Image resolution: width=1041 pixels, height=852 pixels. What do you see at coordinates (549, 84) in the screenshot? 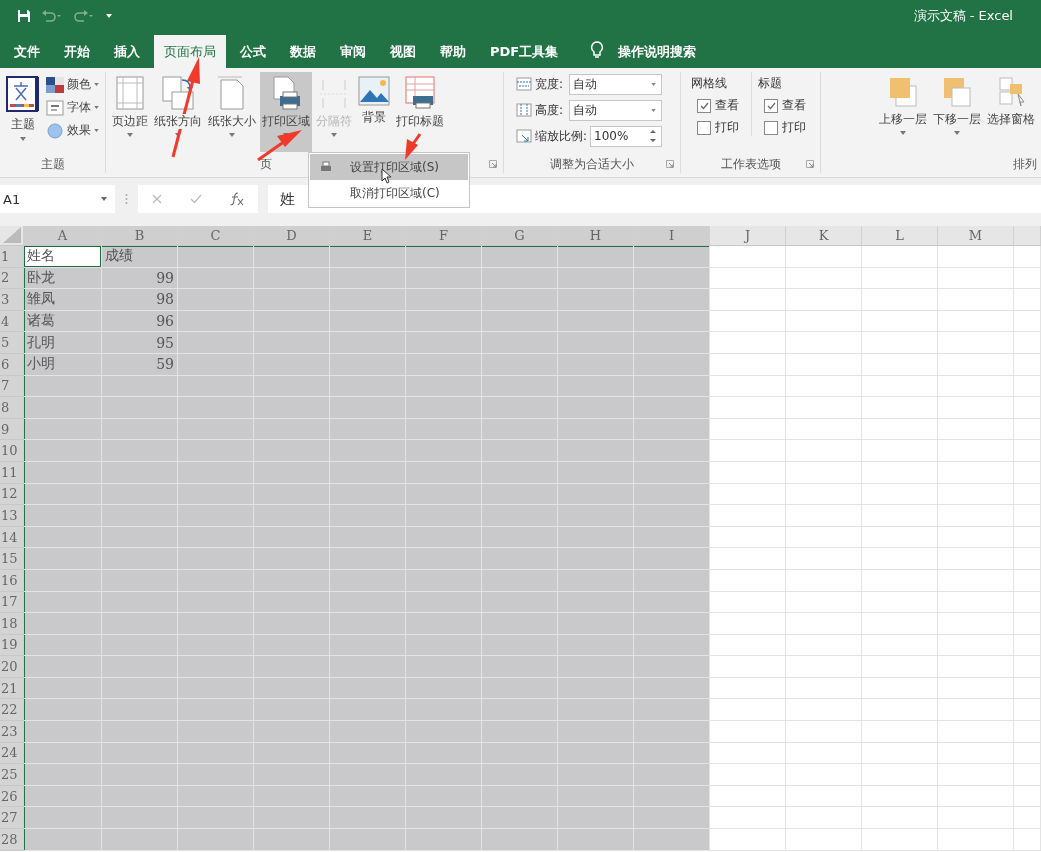
I see `field-label: 宽度:` at bounding box center [549, 84].